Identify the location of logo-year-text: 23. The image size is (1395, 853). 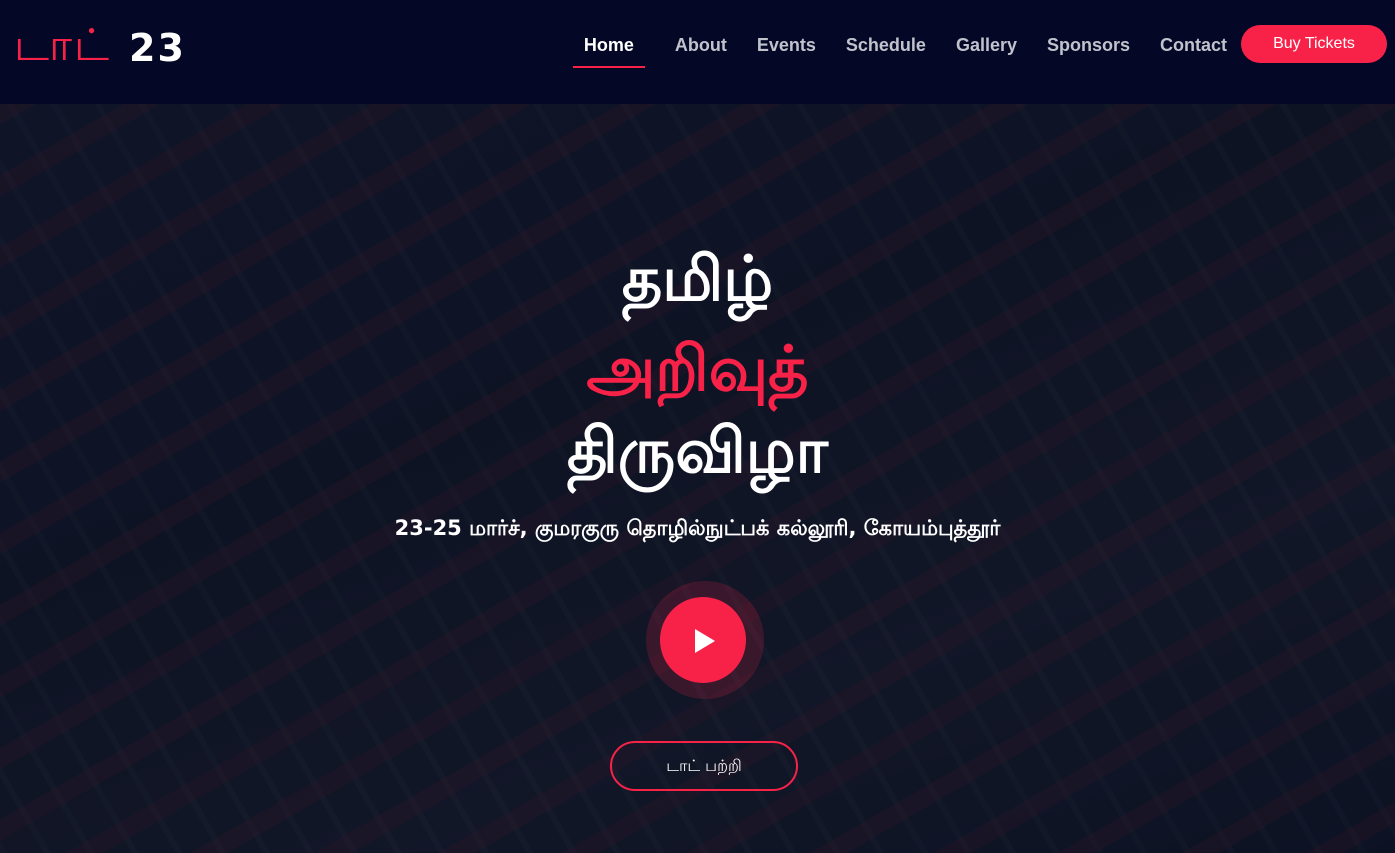
(157, 48).